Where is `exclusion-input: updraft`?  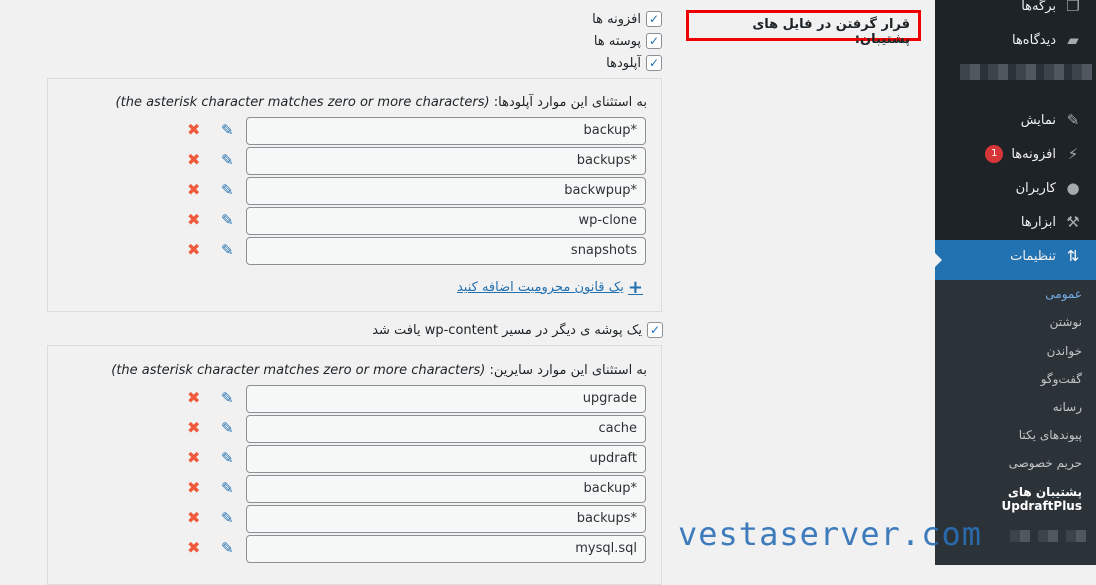
exclusion-input: updraft is located at coordinates (446, 459).